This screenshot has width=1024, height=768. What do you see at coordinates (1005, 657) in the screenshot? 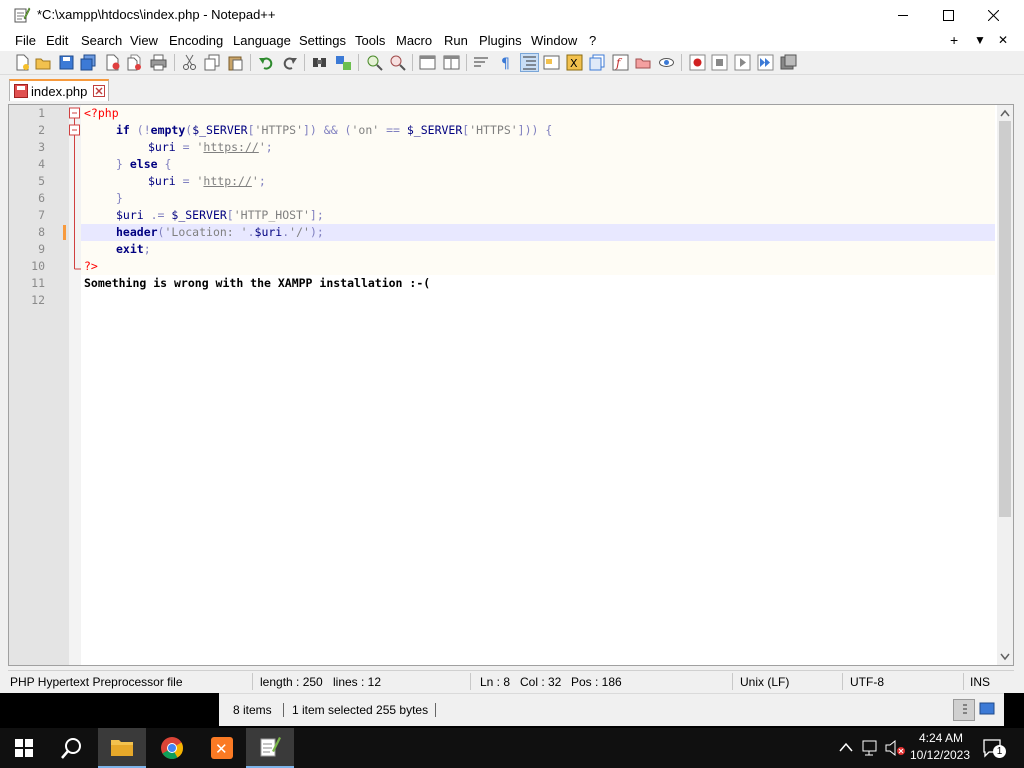
I see `scroll-down-icon` at bounding box center [1005, 657].